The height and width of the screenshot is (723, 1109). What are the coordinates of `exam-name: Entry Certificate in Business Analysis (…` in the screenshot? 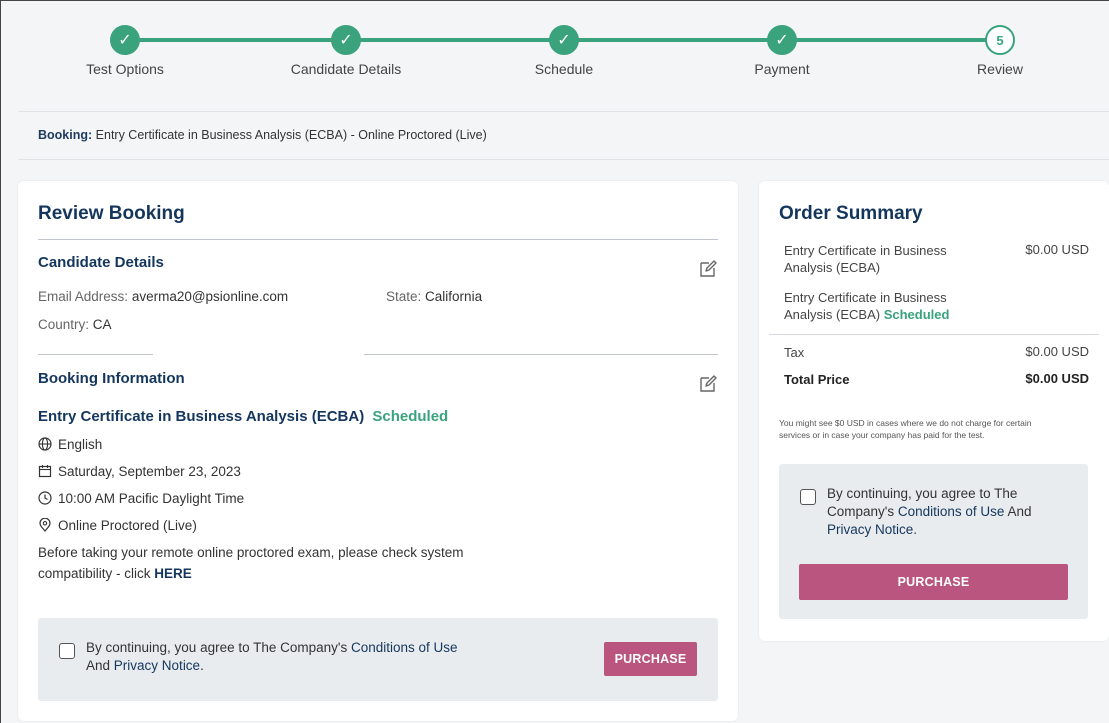 It's located at (201, 416).